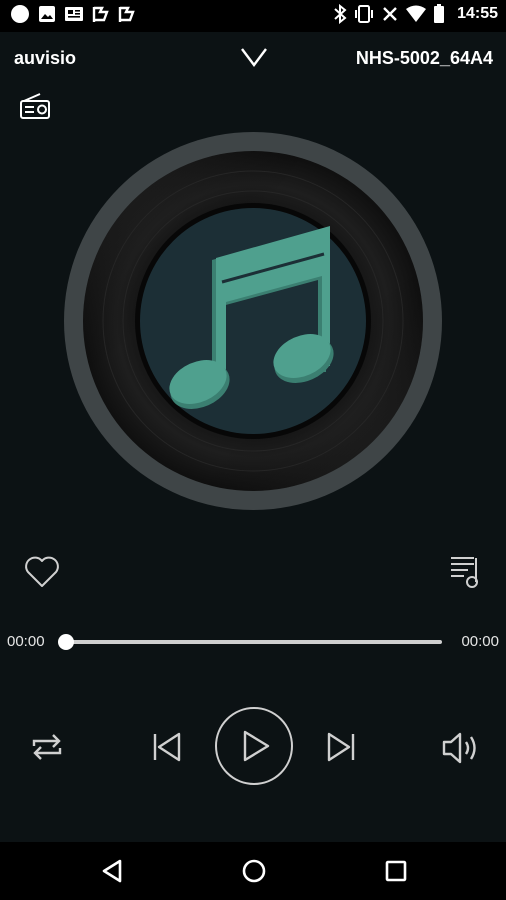 This screenshot has height=900, width=506. I want to click on chevron-down-icon, so click(254, 57).